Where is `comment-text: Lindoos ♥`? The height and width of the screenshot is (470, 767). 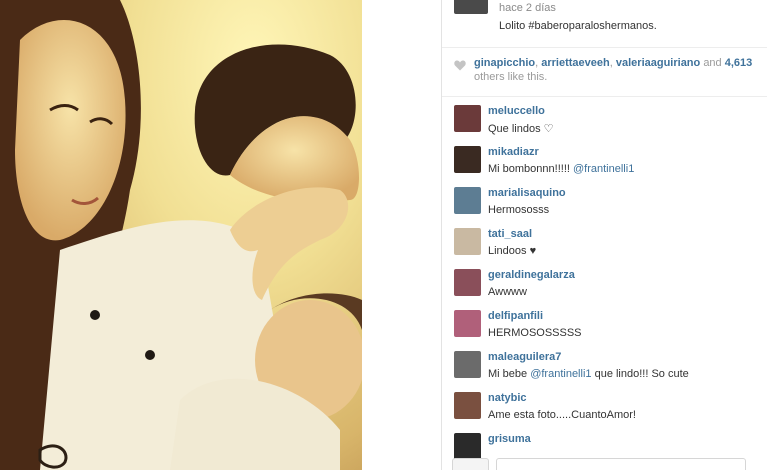 comment-text: Lindoos ♥ is located at coordinates (512, 251).